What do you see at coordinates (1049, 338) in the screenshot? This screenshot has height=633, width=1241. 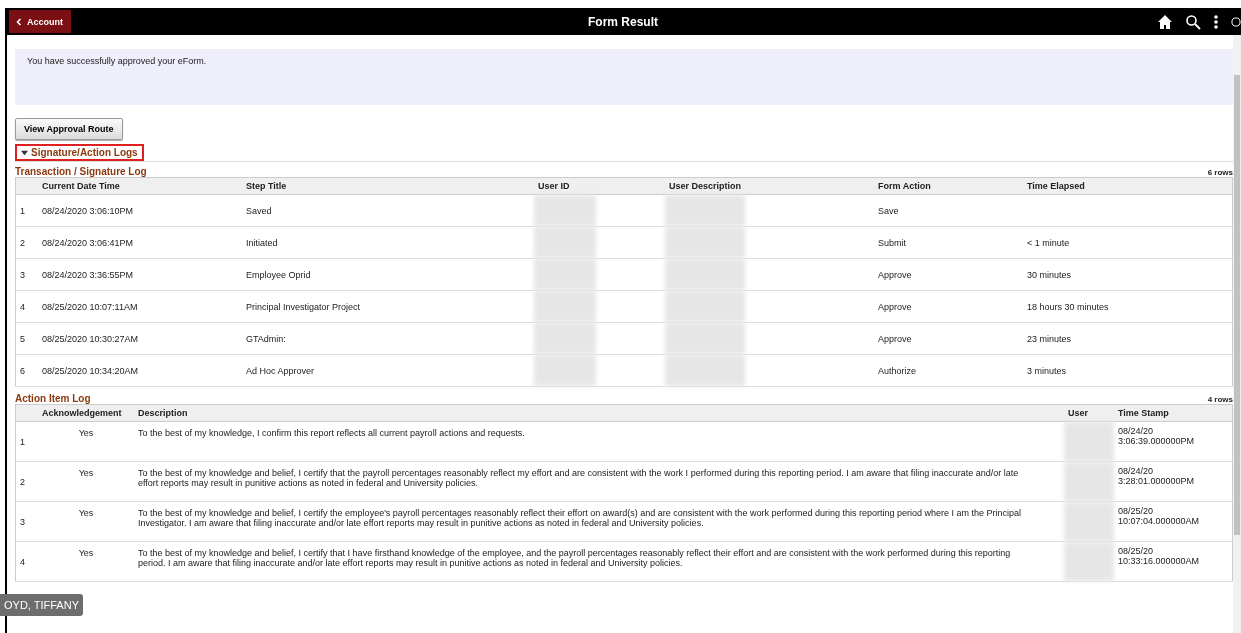 I see `table-cell: 23 minutes` at bounding box center [1049, 338].